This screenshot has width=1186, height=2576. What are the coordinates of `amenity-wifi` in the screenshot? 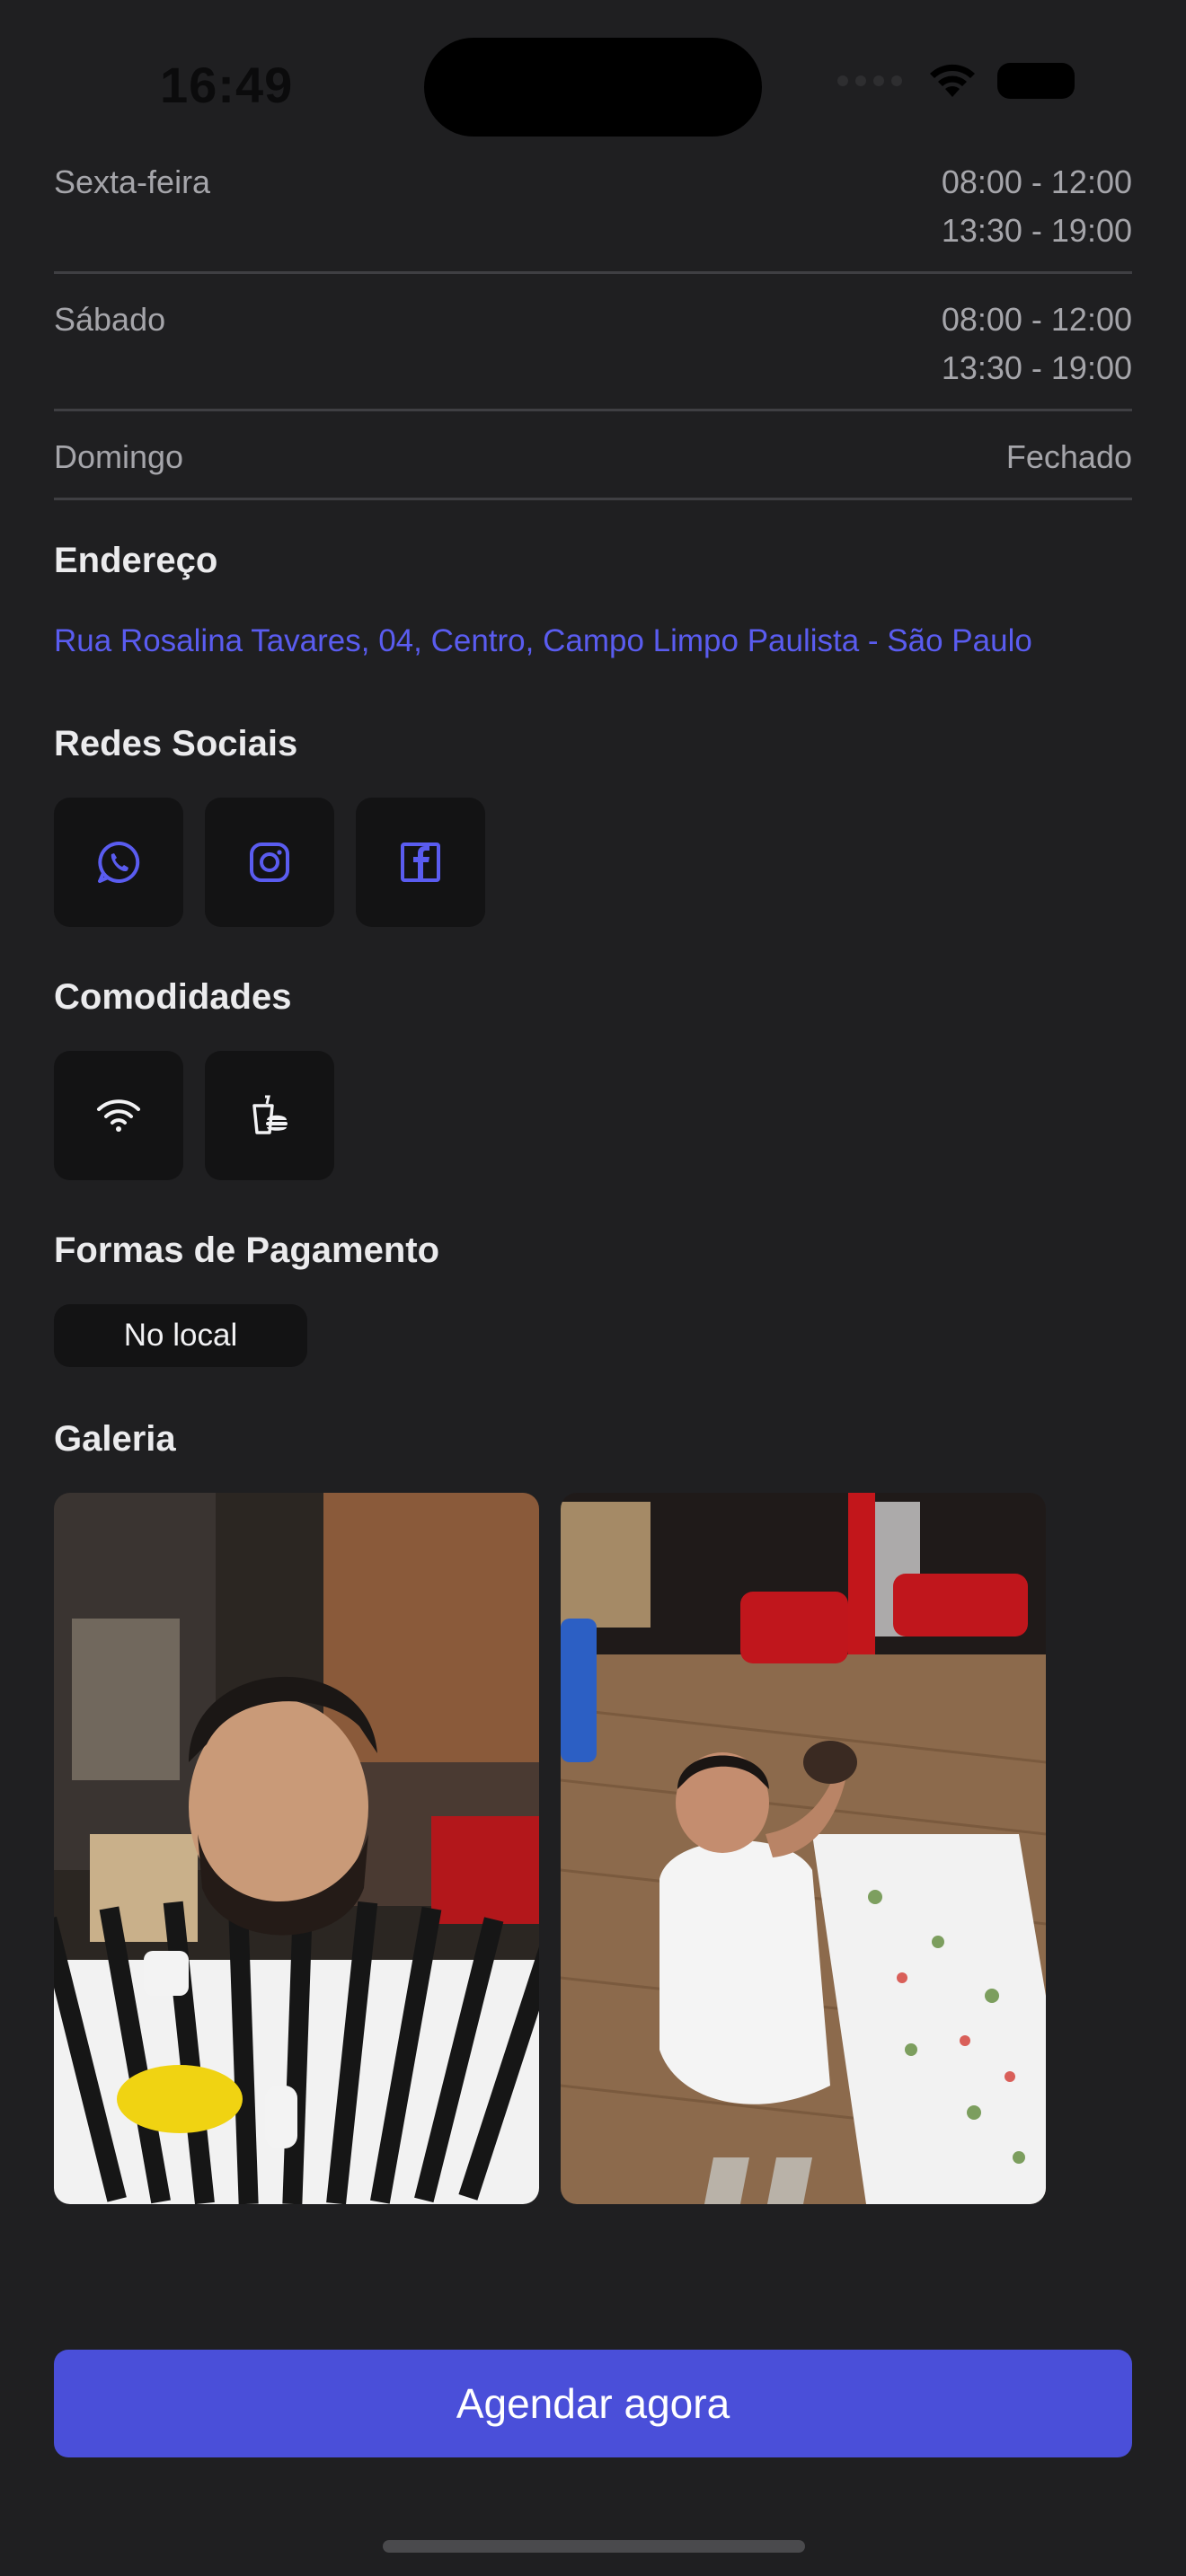 It's located at (118, 1115).